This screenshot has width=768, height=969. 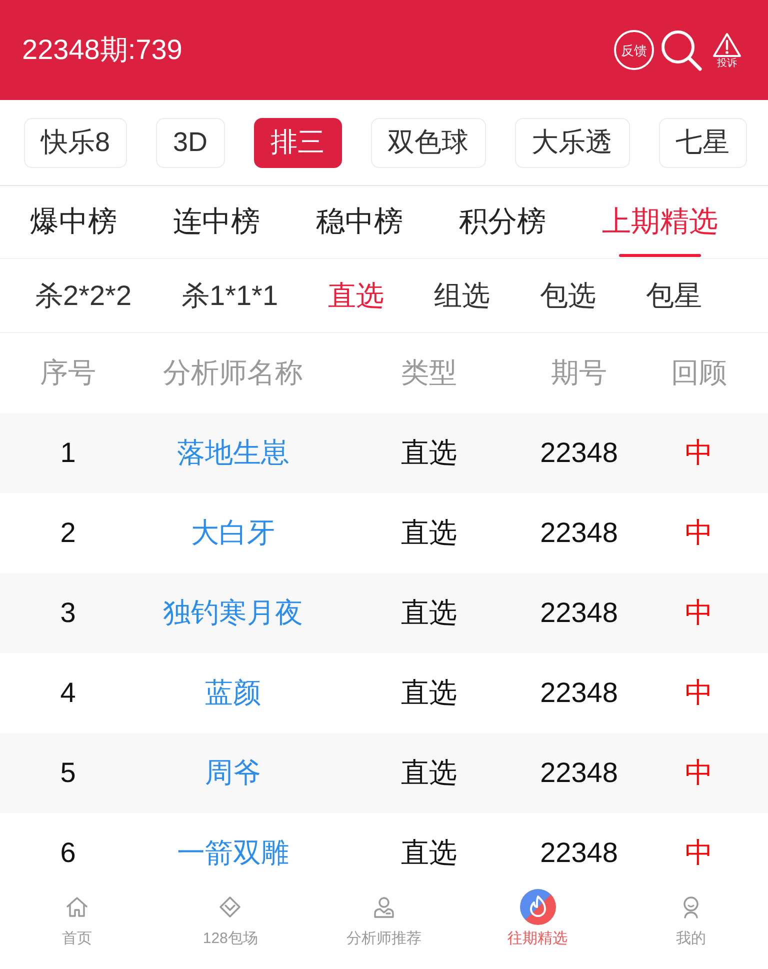 I want to click on complaint-button: 投诉, so click(x=727, y=50).